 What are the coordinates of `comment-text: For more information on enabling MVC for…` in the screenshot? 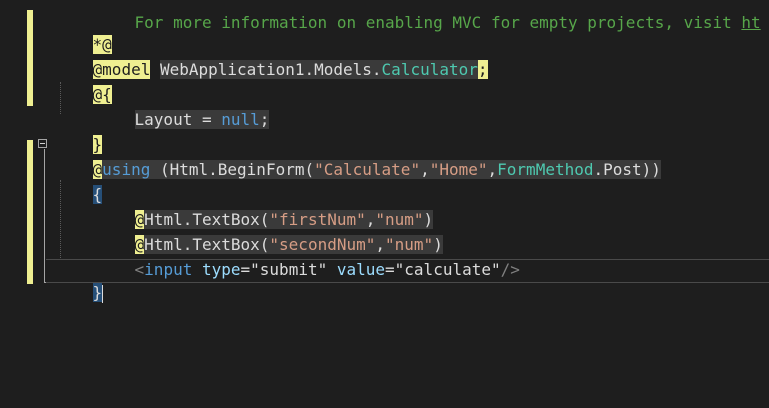 It's located at (438, 22).